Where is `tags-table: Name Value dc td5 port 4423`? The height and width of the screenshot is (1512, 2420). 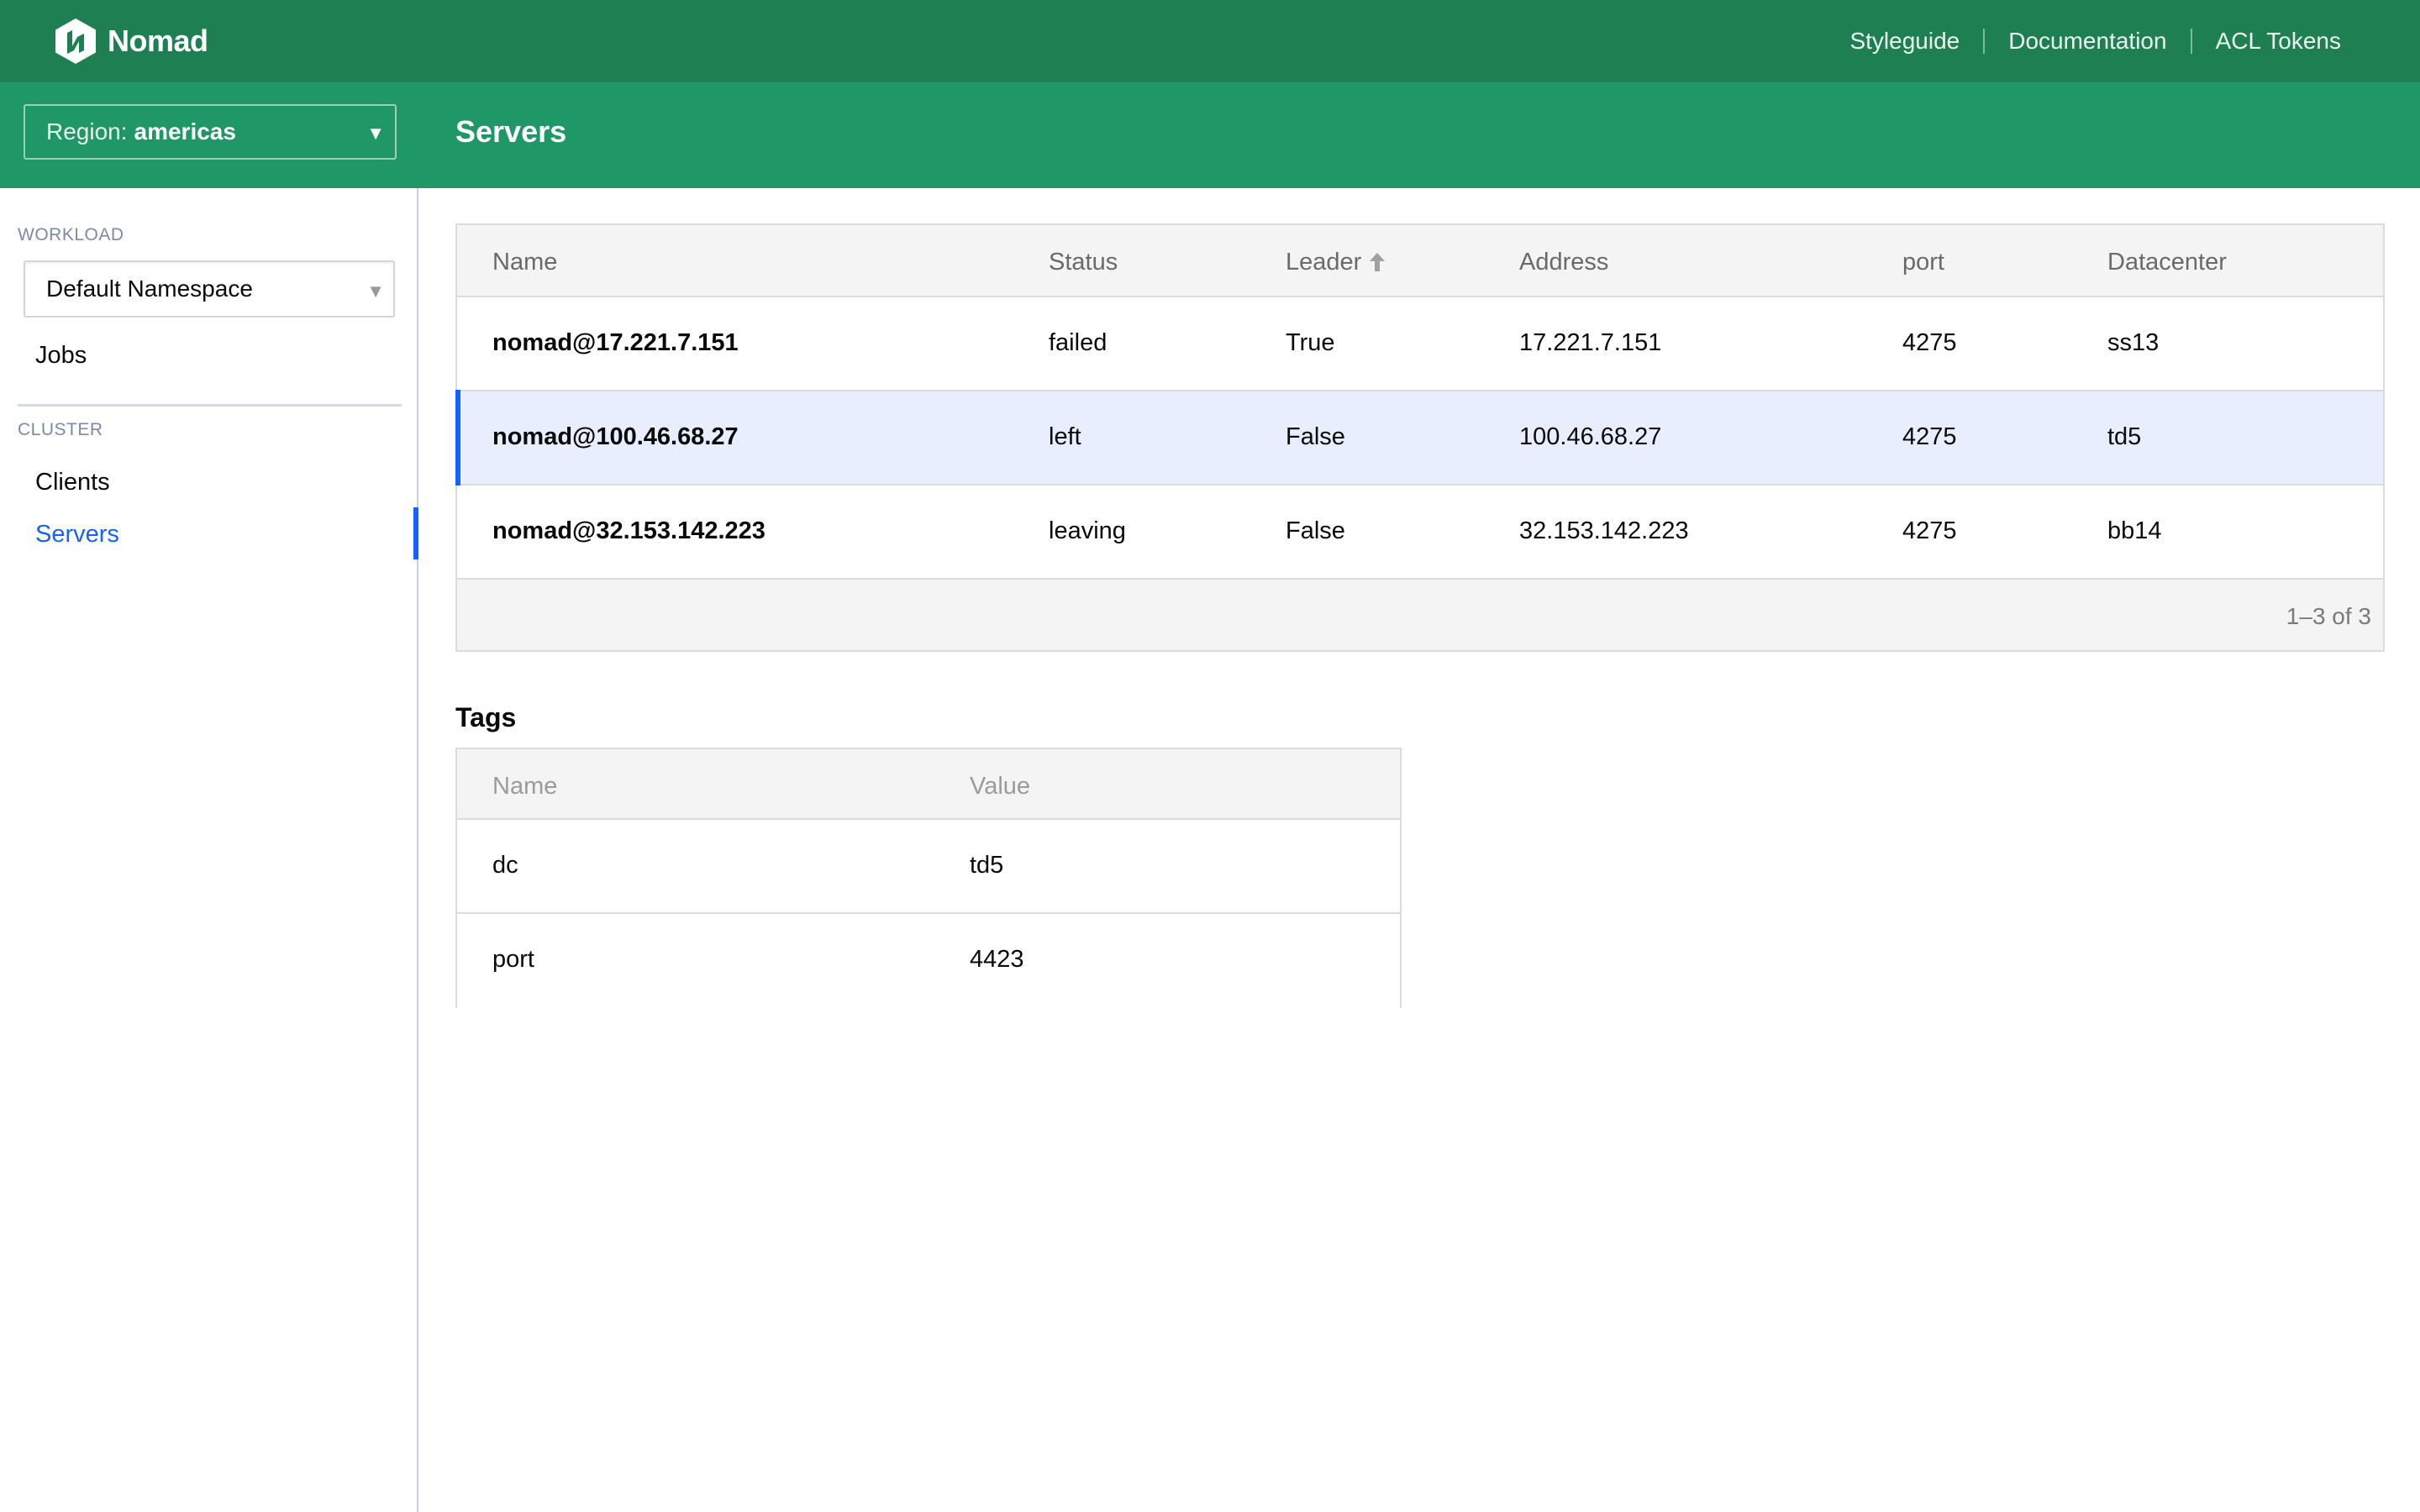 tags-table: Name Value dc td5 port 4423 is located at coordinates (929, 878).